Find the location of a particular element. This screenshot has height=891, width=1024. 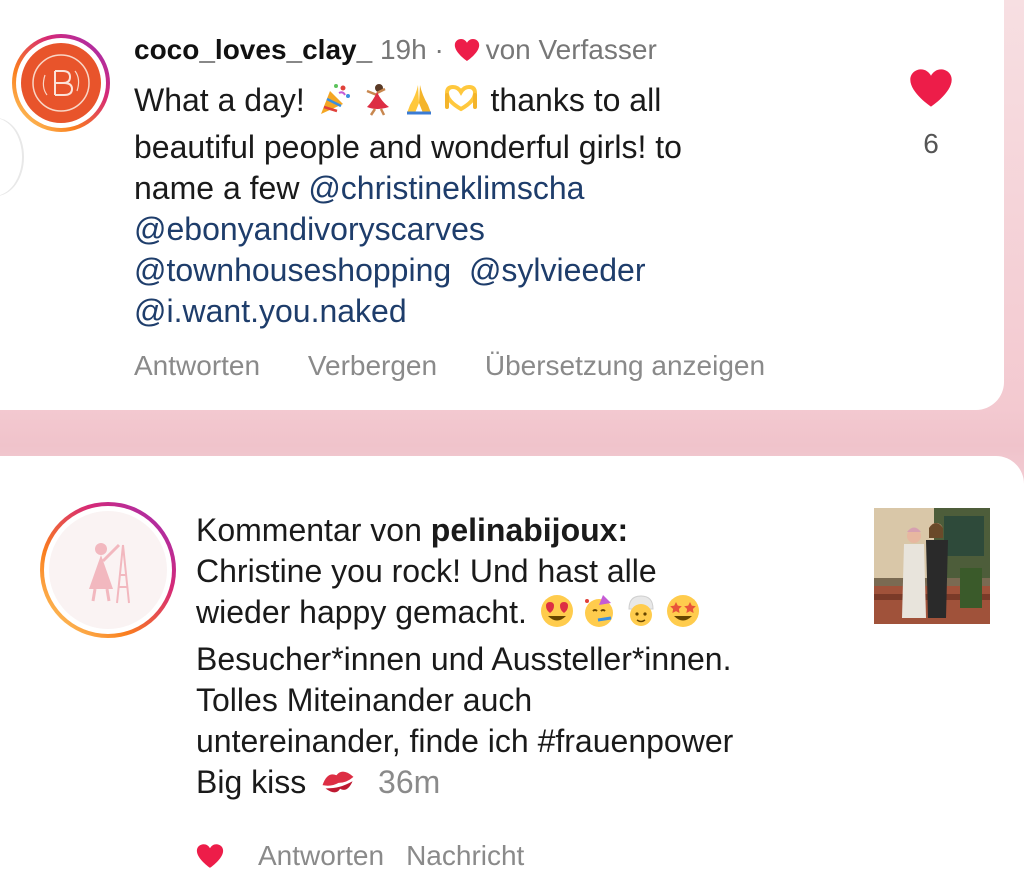

comment-text-part: thanks to all is located at coordinates (576, 100).